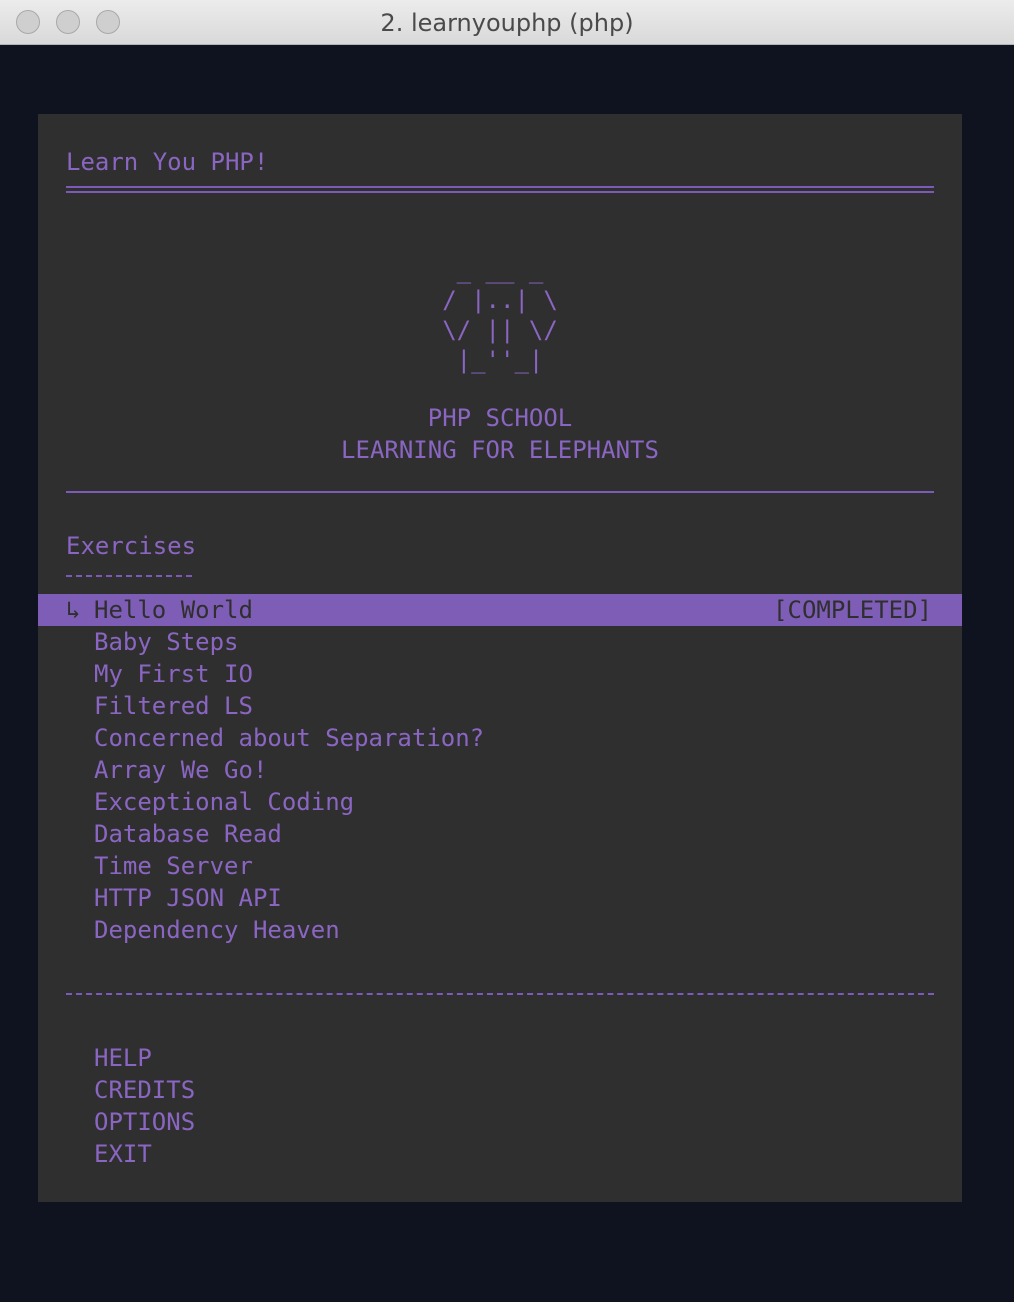 This screenshot has width=1014, height=1302. What do you see at coordinates (500, 706) in the screenshot?
I see `exercise-item: Filtered LS` at bounding box center [500, 706].